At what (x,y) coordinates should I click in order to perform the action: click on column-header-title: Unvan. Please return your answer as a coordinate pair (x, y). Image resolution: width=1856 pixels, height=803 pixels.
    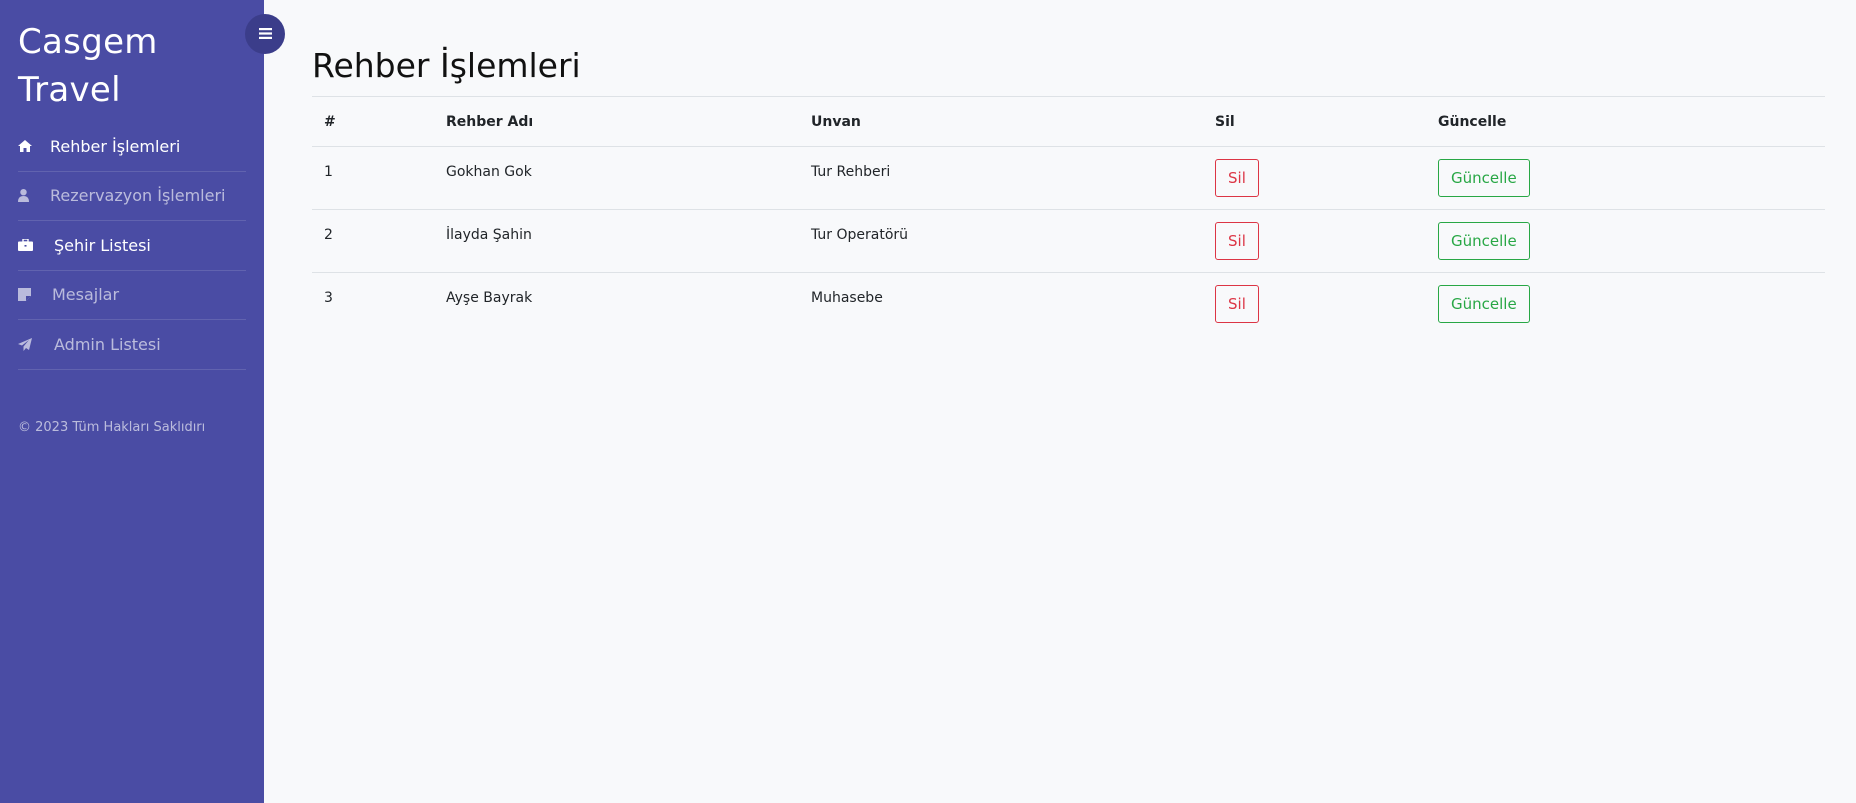
    Looking at the image, I should click on (836, 121).